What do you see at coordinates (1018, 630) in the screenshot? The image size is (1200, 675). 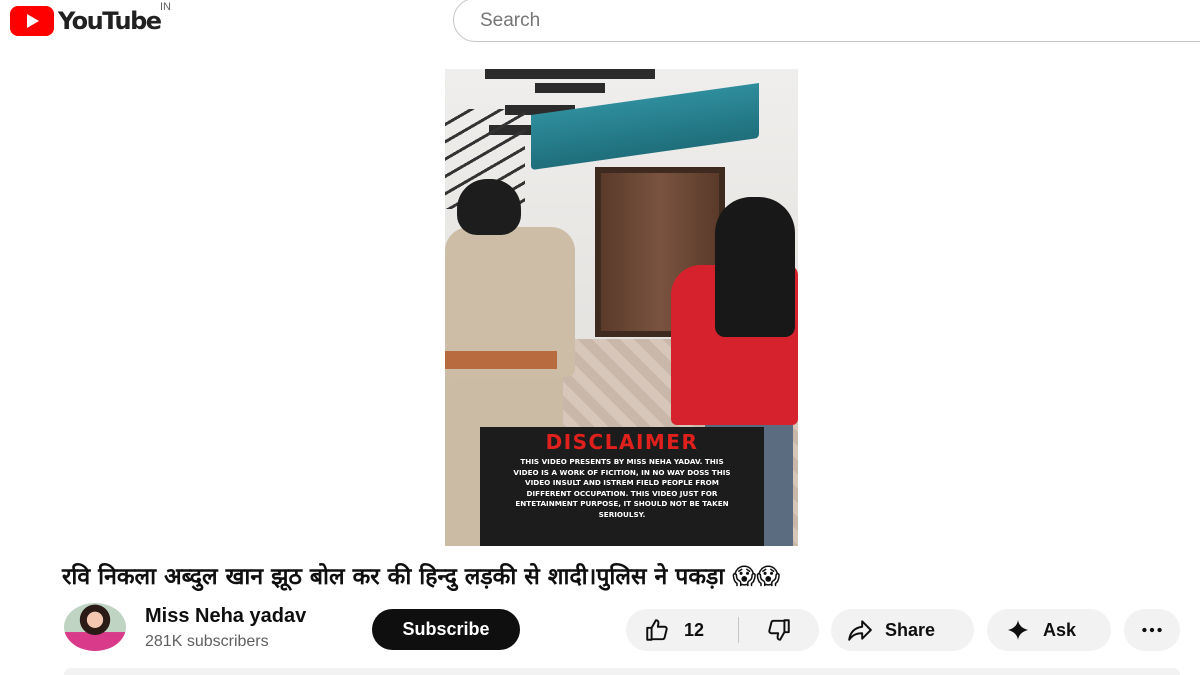 I see `sparkle-icon` at bounding box center [1018, 630].